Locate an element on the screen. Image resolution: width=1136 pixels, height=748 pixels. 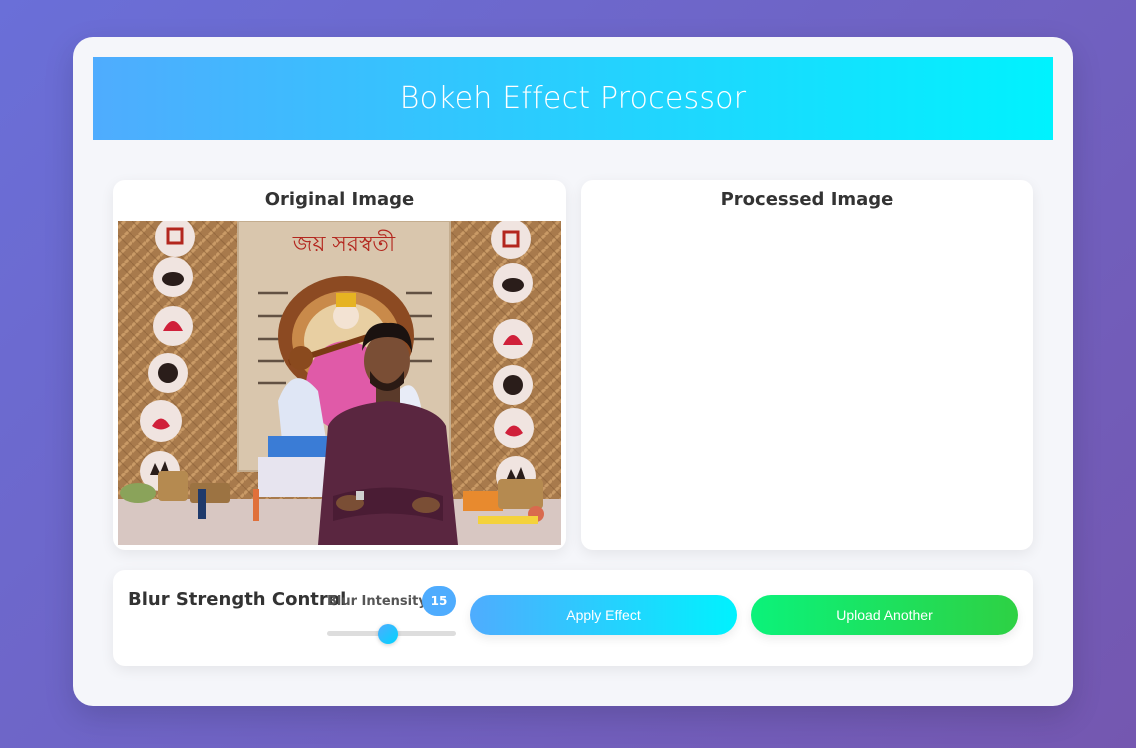
blur-intensity-value: 15 is located at coordinates (439, 601).